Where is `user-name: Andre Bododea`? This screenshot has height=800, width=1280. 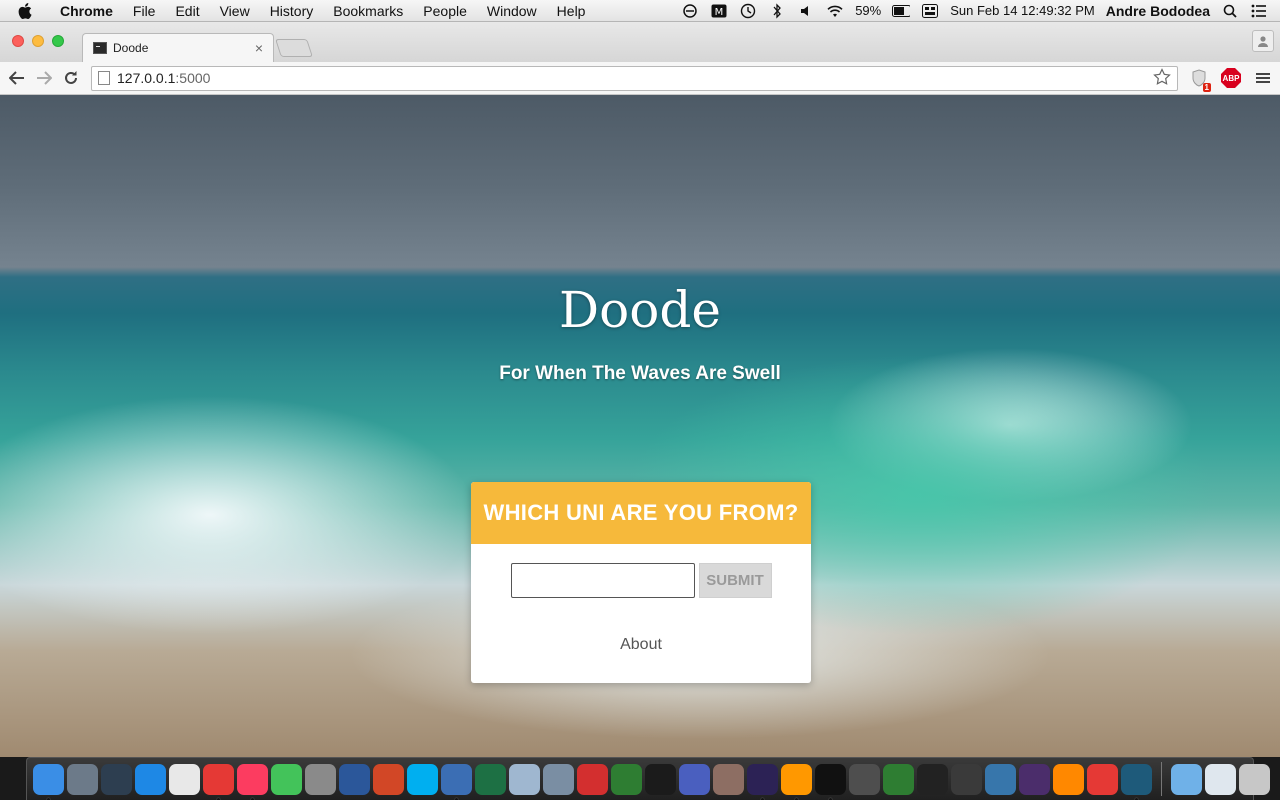 user-name: Andre Bododea is located at coordinates (1158, 11).